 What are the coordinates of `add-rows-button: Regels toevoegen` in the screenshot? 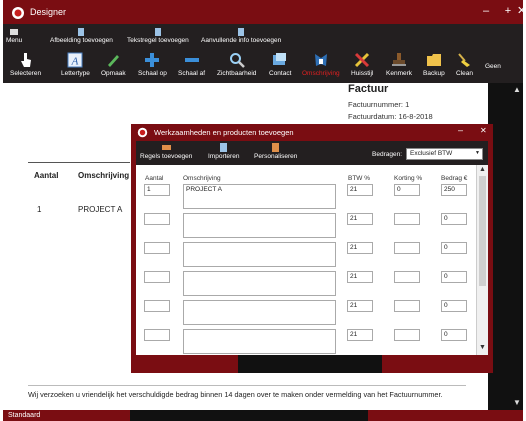 It's located at (166, 151).